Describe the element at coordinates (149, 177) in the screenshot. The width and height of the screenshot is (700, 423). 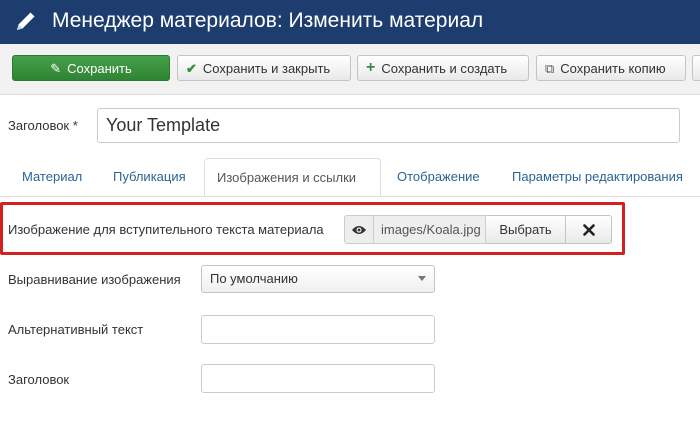
I see `tab-publishing: Публикация` at that location.